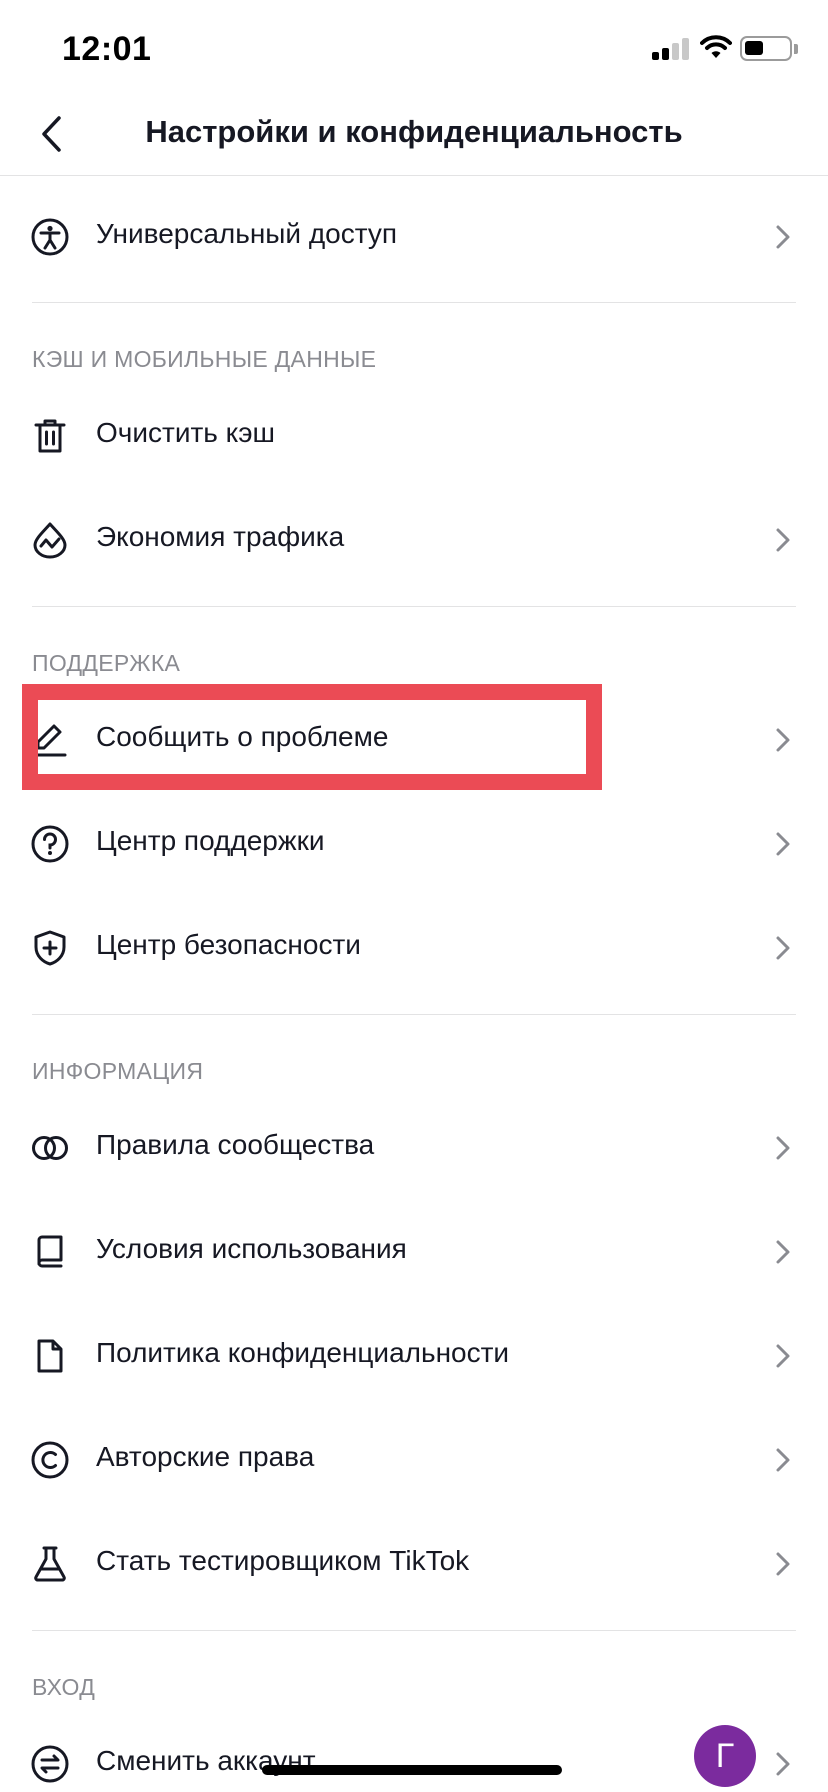  I want to click on two-circles-icon, so click(50, 1148).